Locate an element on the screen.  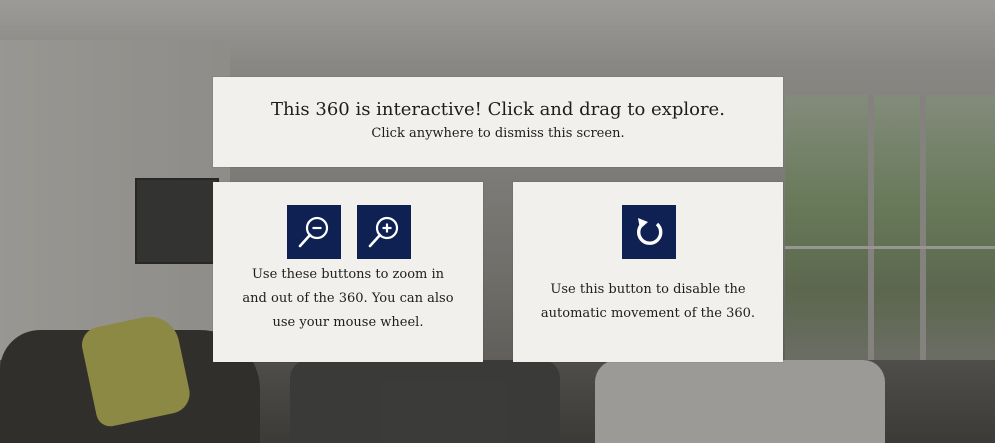
auto-rotate-button is located at coordinates (649, 232).